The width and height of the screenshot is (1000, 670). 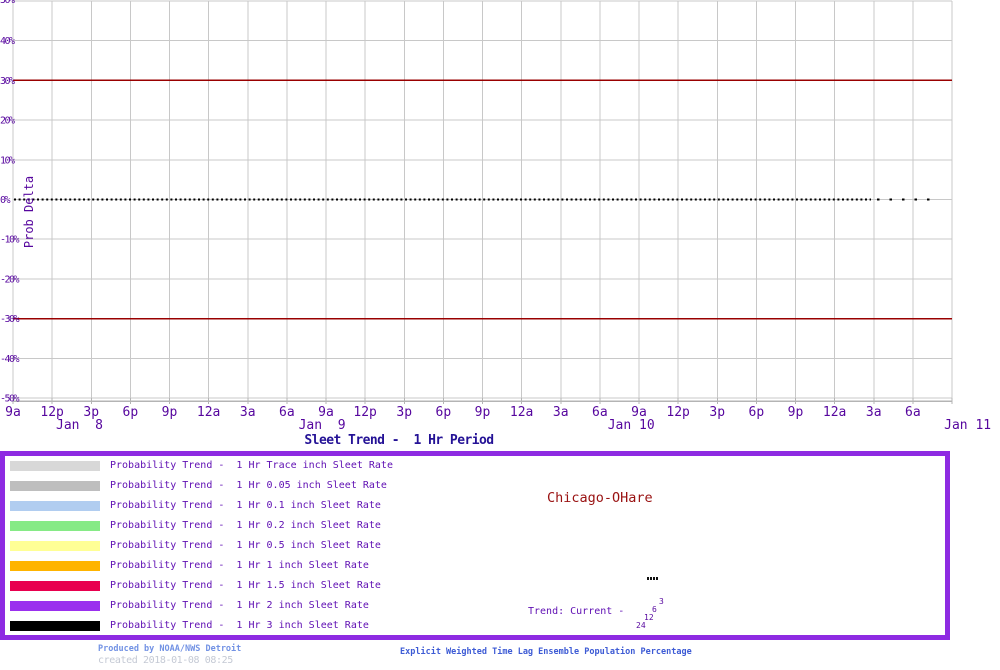 What do you see at coordinates (13, 412) in the screenshot?
I see `x-tick-label: 9a` at bounding box center [13, 412].